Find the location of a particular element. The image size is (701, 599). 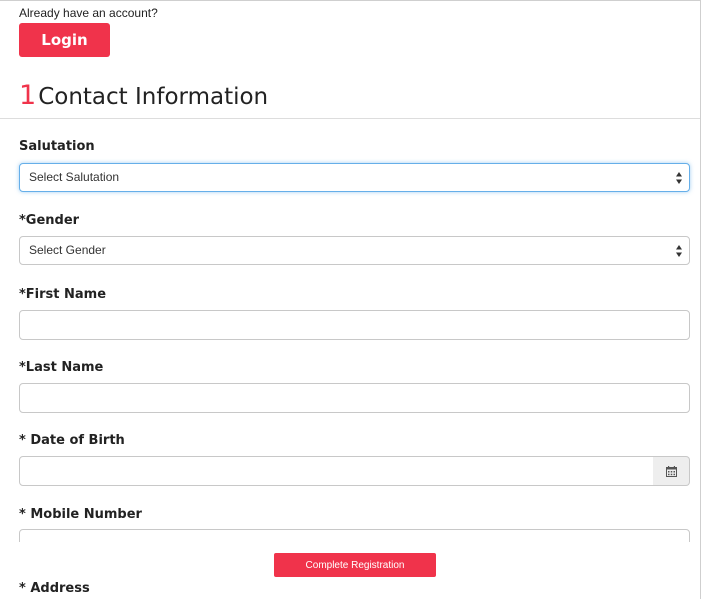

complete-registration-button: Complete Registration is located at coordinates (355, 565).